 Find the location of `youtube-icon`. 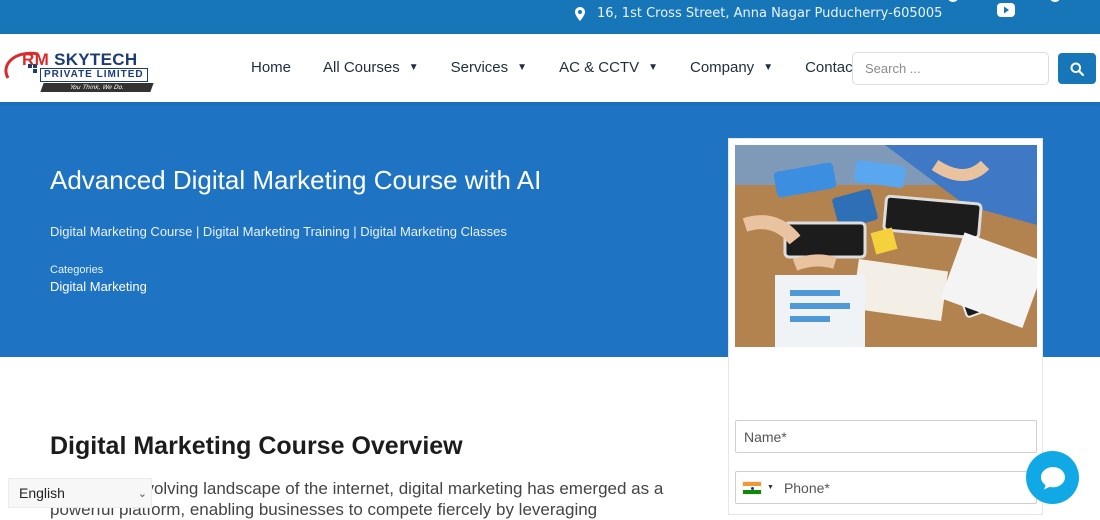

youtube-icon is located at coordinates (1006, 10).